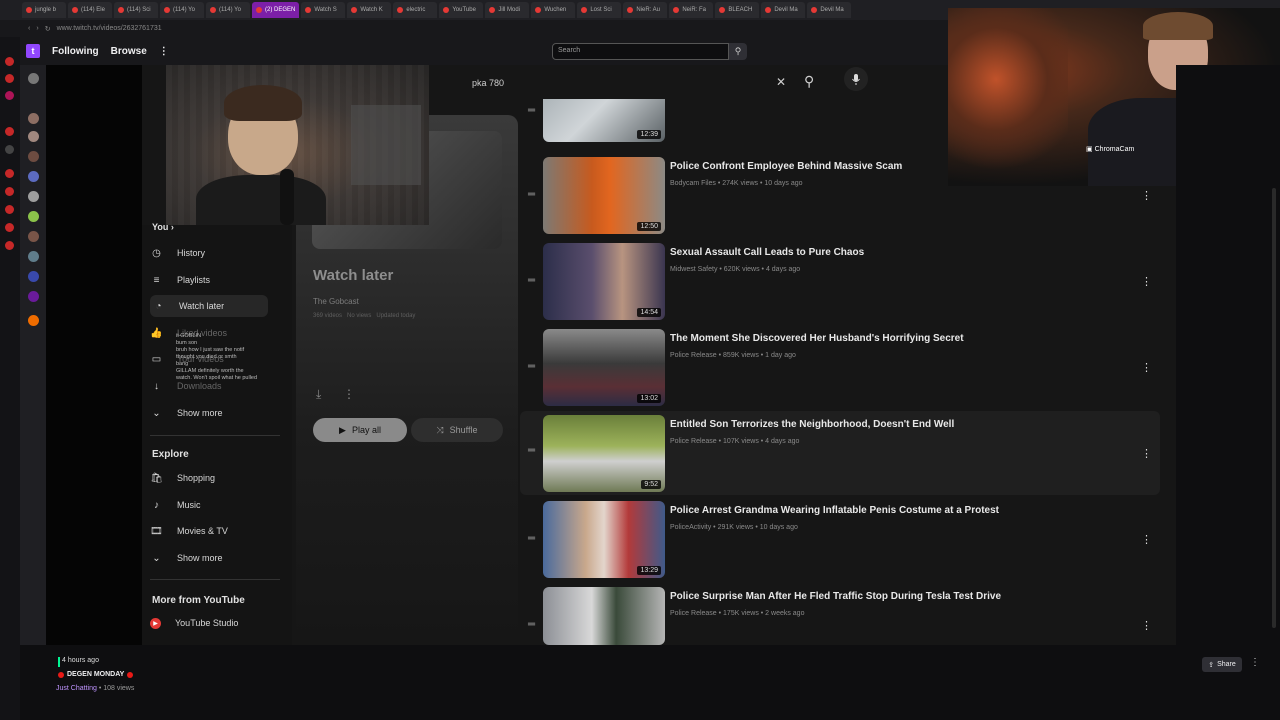  I want to click on sidebar-item-playlists: ≡ Playlists, so click(180, 280).